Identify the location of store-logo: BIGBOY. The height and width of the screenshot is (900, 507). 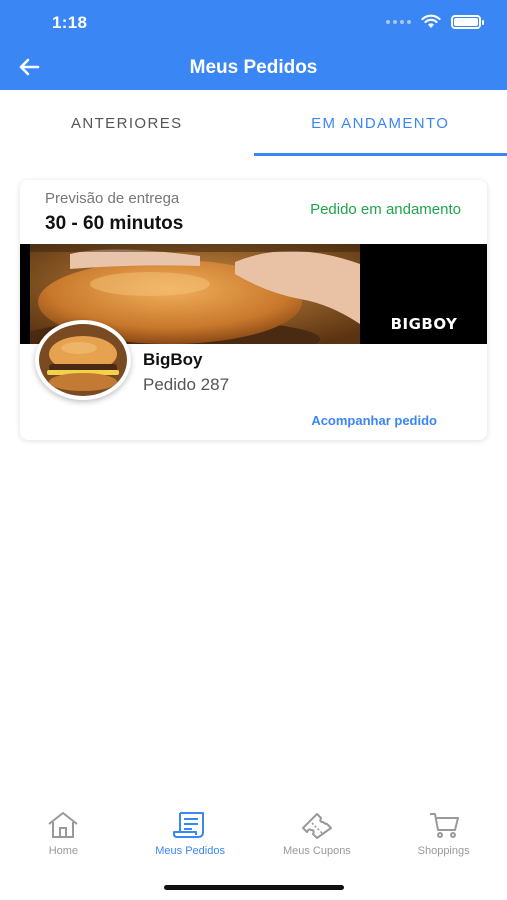
(424, 324).